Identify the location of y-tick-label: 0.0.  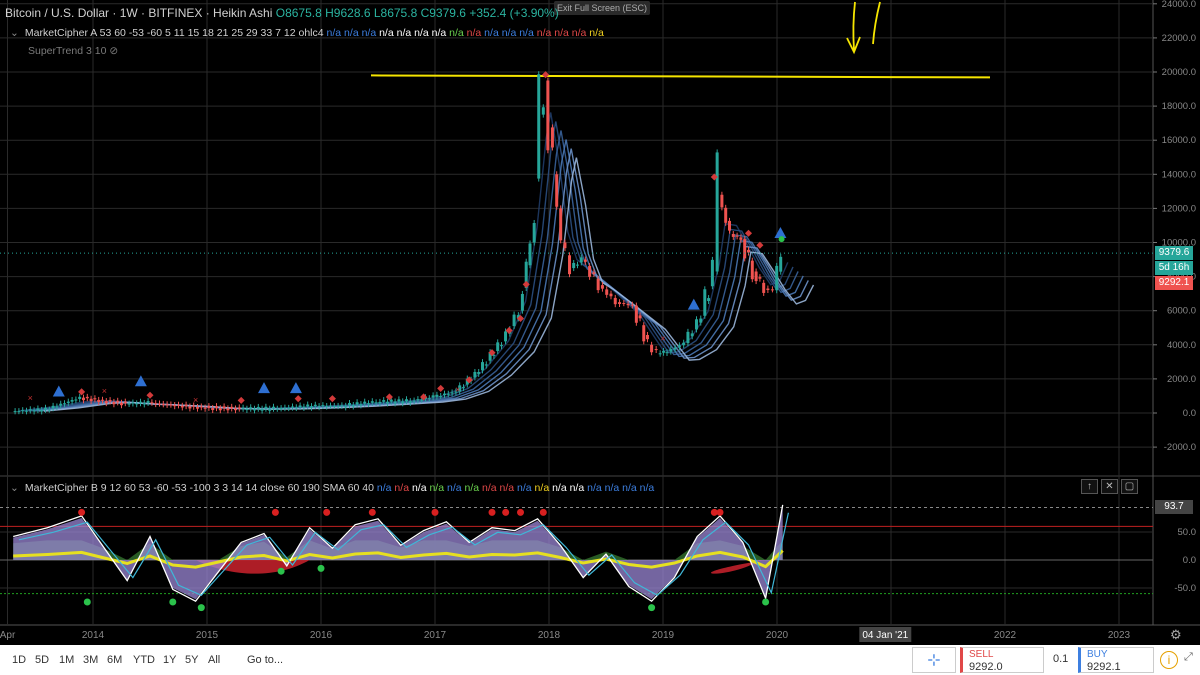
(1189, 413).